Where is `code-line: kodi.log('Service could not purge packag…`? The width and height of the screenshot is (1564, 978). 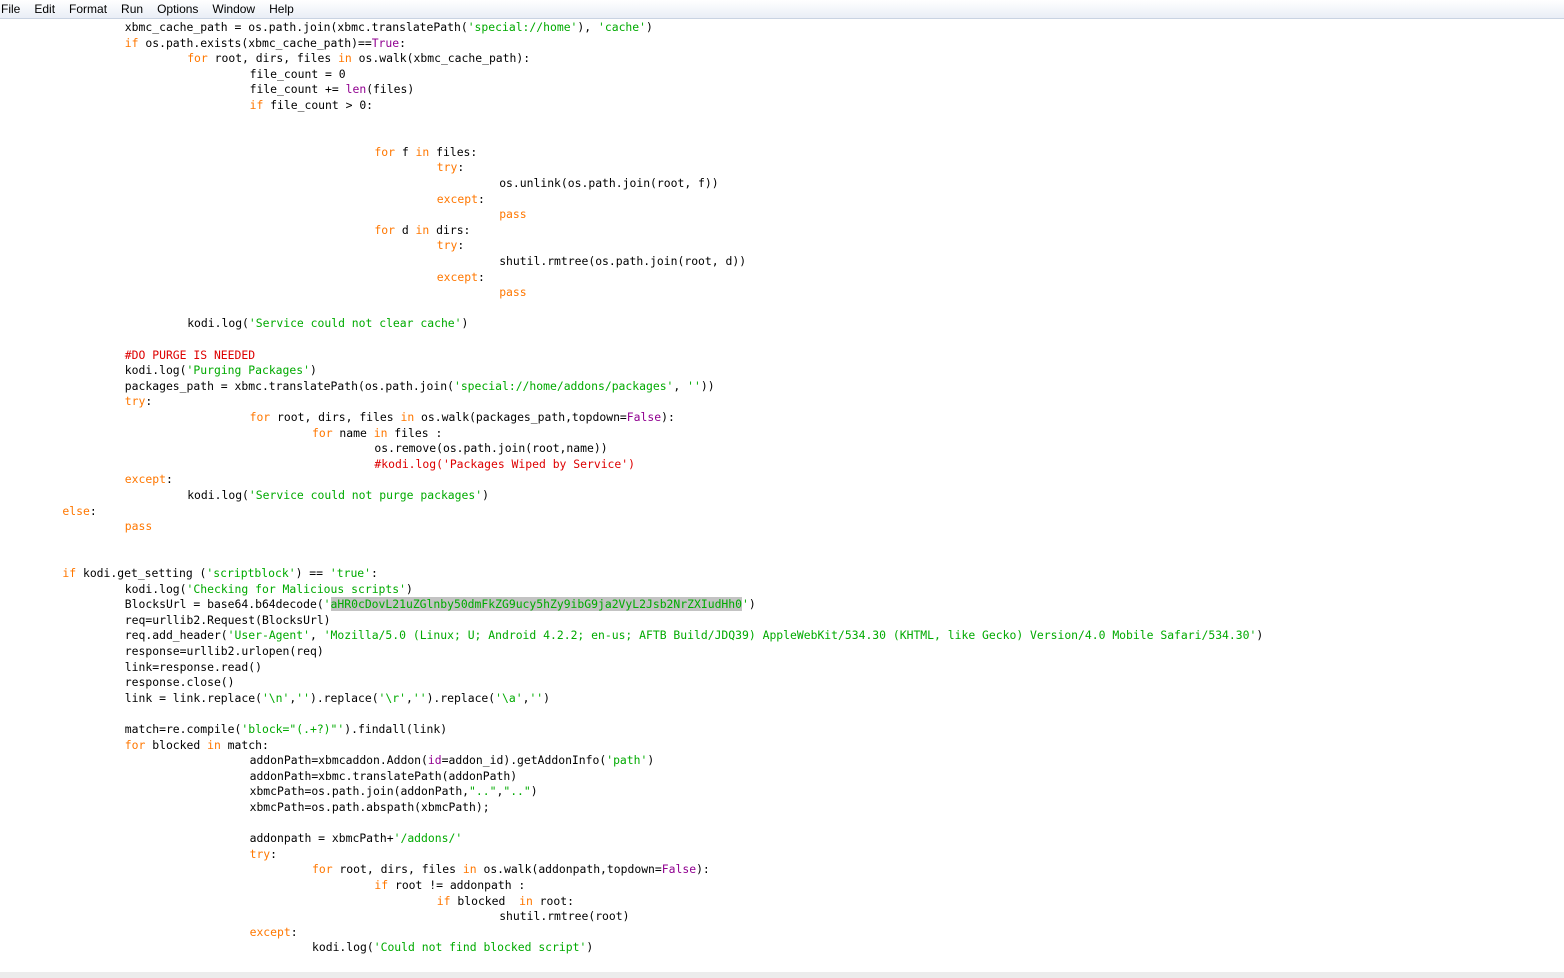 code-line: kodi.log('Service could not purge packag… is located at coordinates (338, 496).